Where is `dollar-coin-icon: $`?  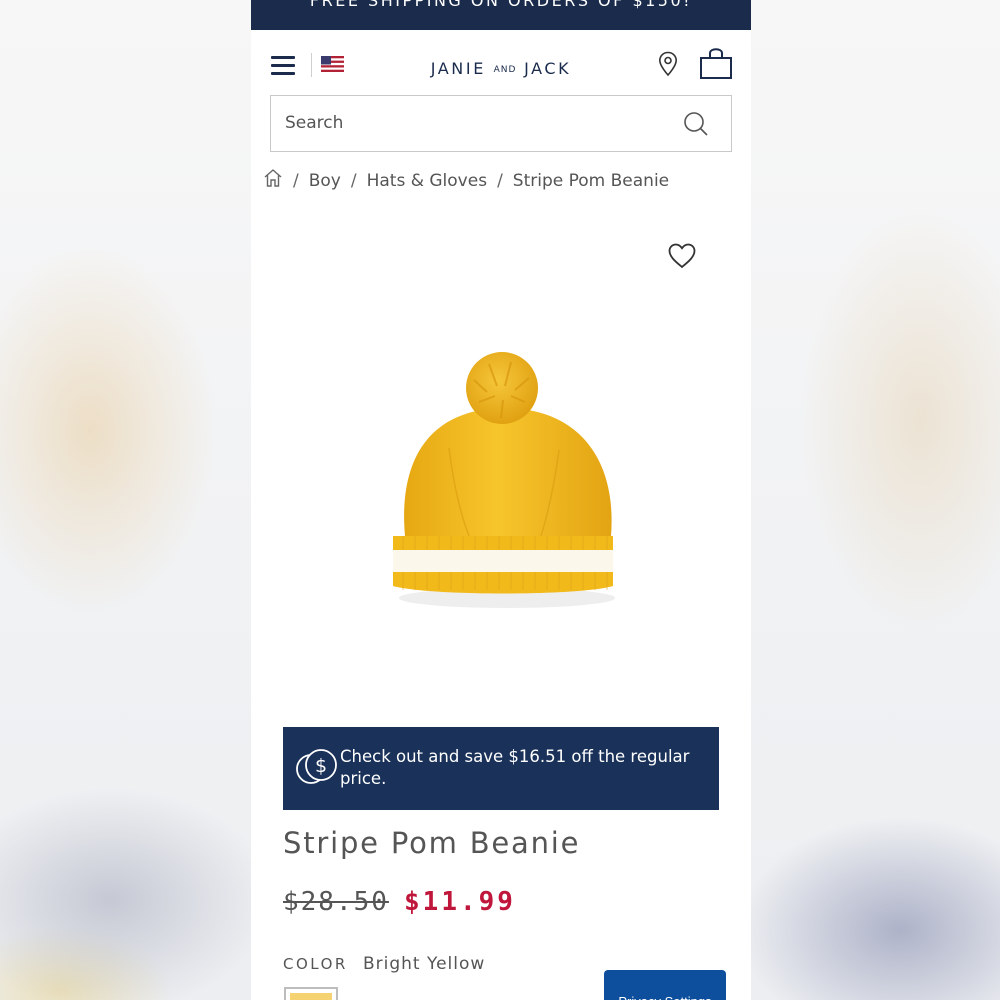 dollar-coin-icon: $ is located at coordinates (316, 766).